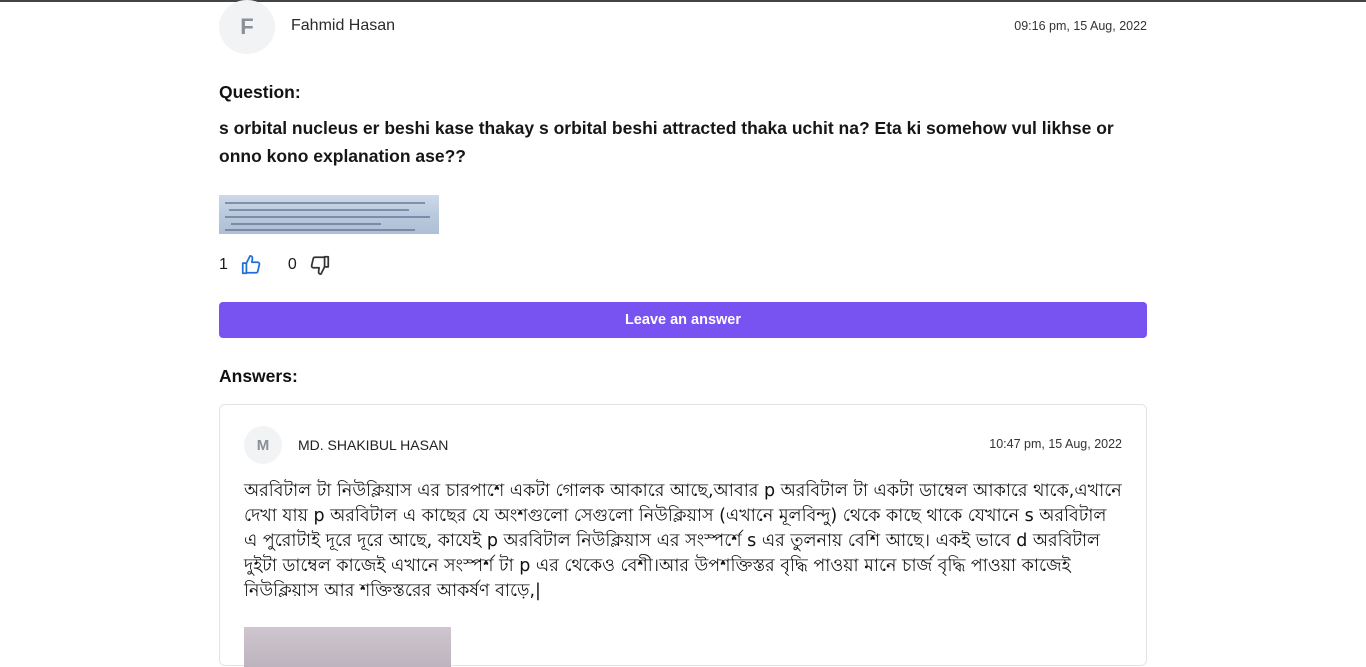 The height and width of the screenshot is (667, 1366). Describe the element at coordinates (1080, 26) in the screenshot. I see `question-timestamp: 09:16 pm, 15 Aug, 2022` at that location.